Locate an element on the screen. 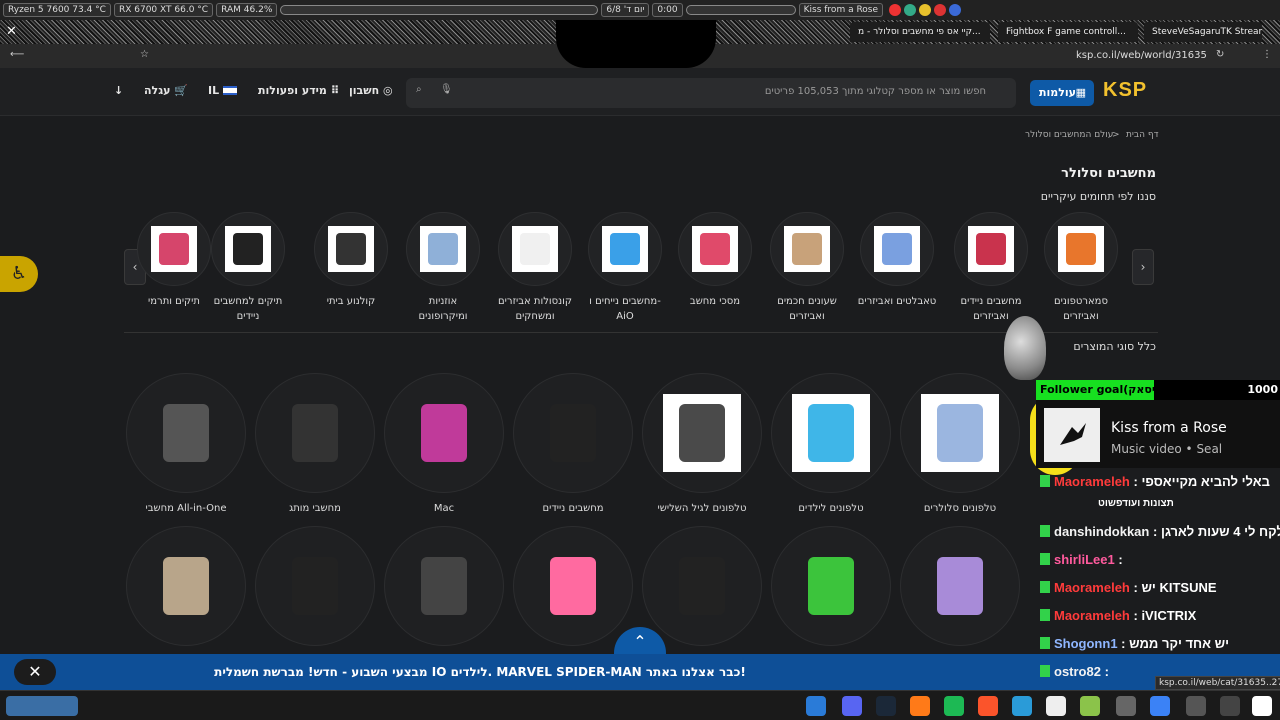 This screenshot has height=720, width=1280. reload-icon: ↻ is located at coordinates (1220, 54).